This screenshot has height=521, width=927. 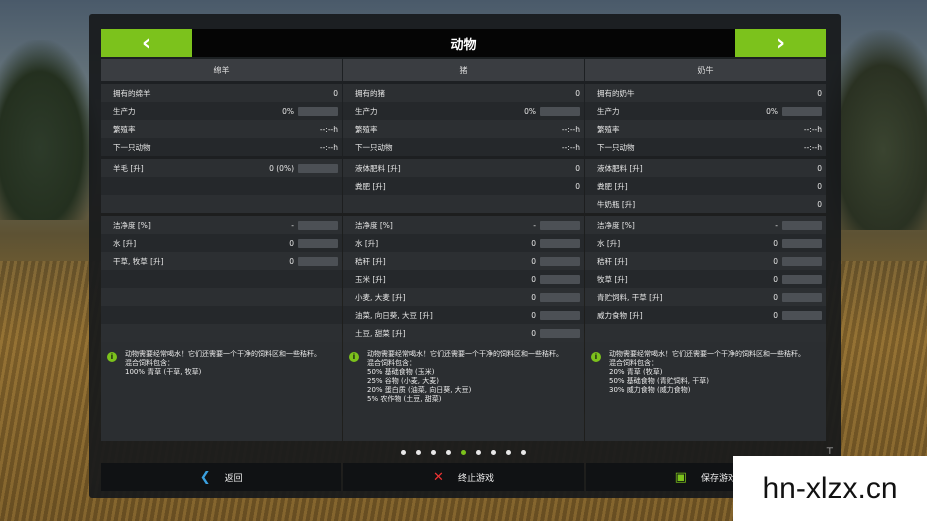 I want to click on stat-row: 液体肥料 [升] 0, so click(x=705, y=168).